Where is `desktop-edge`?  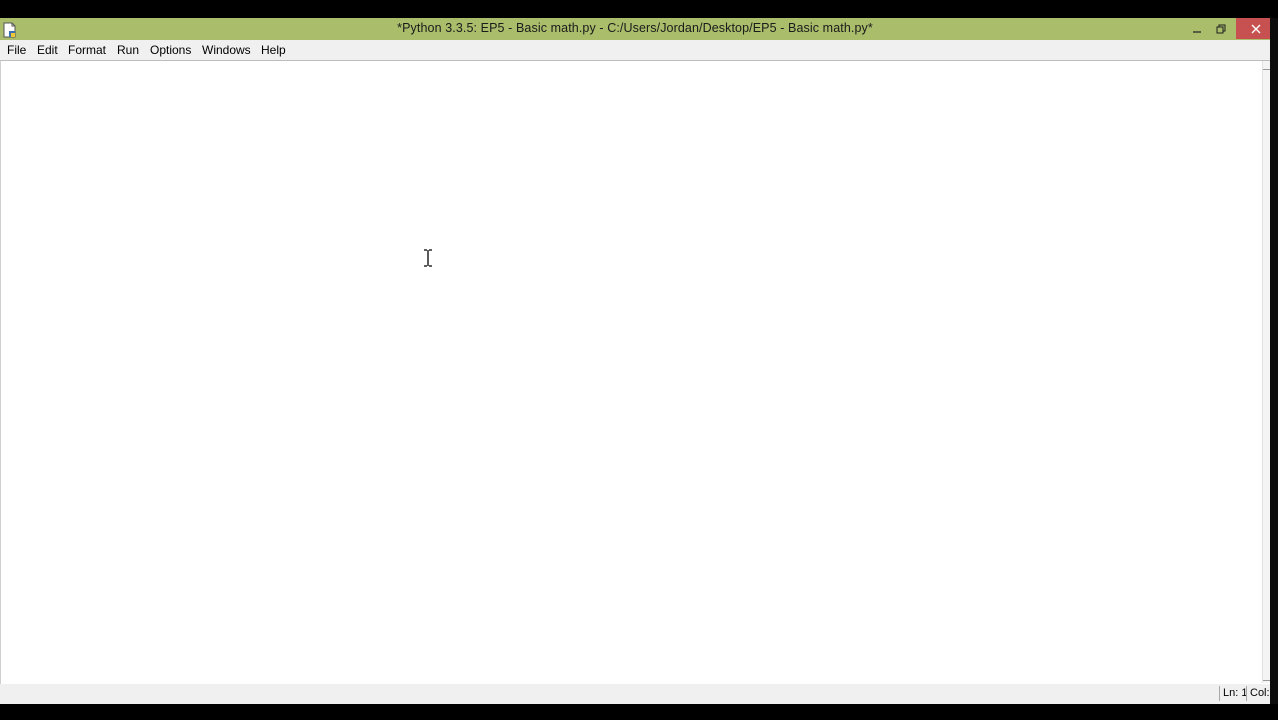 desktop-edge is located at coordinates (1274, 361).